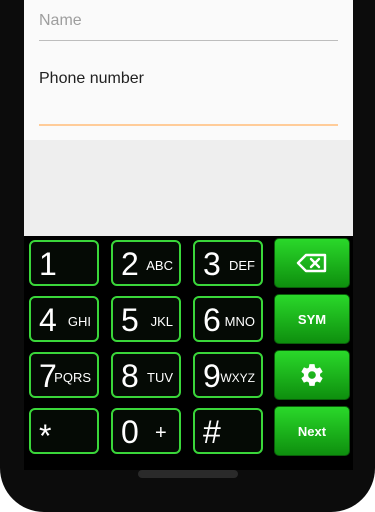 The width and height of the screenshot is (375, 512). I want to click on key-9: 9 WXYZ, so click(228, 375).